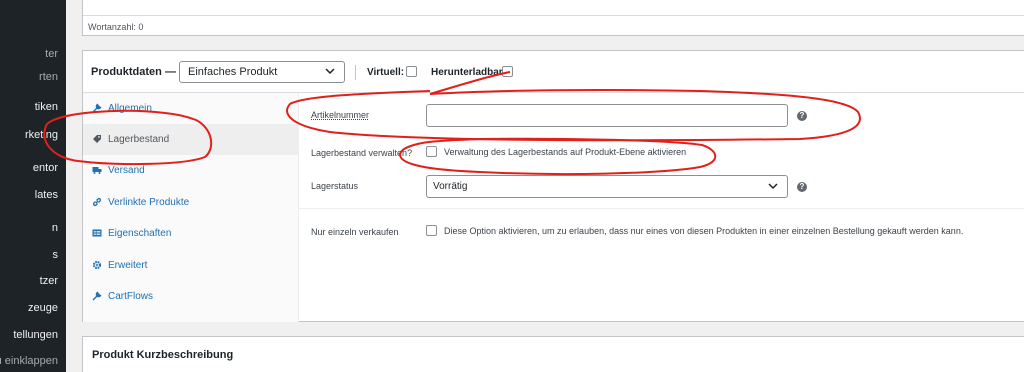  I want to click on sidebar-item: lates, so click(29, 195).